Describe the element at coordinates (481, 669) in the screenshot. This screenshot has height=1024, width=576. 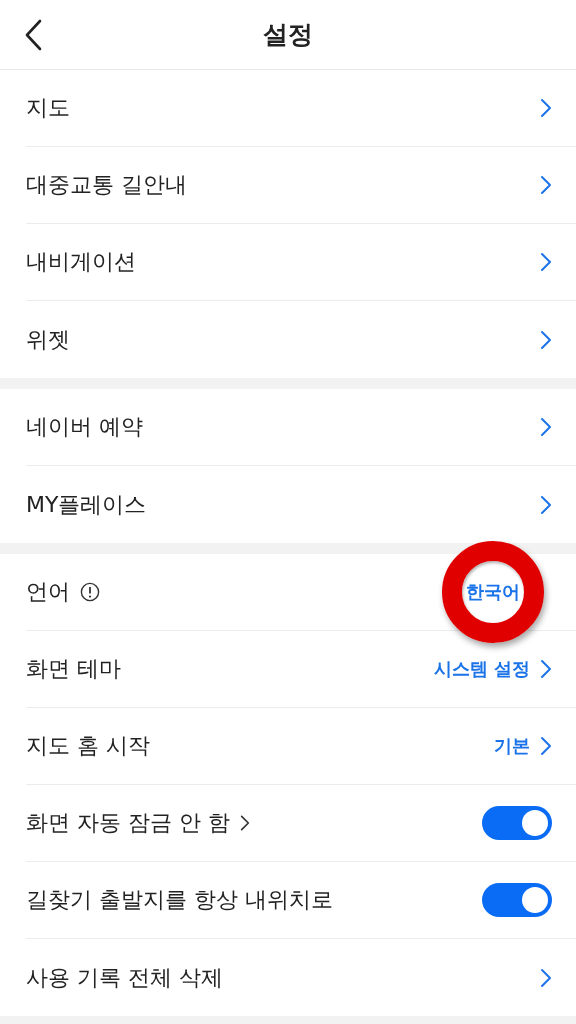
I see `setting-value: 시스템 설정` at that location.